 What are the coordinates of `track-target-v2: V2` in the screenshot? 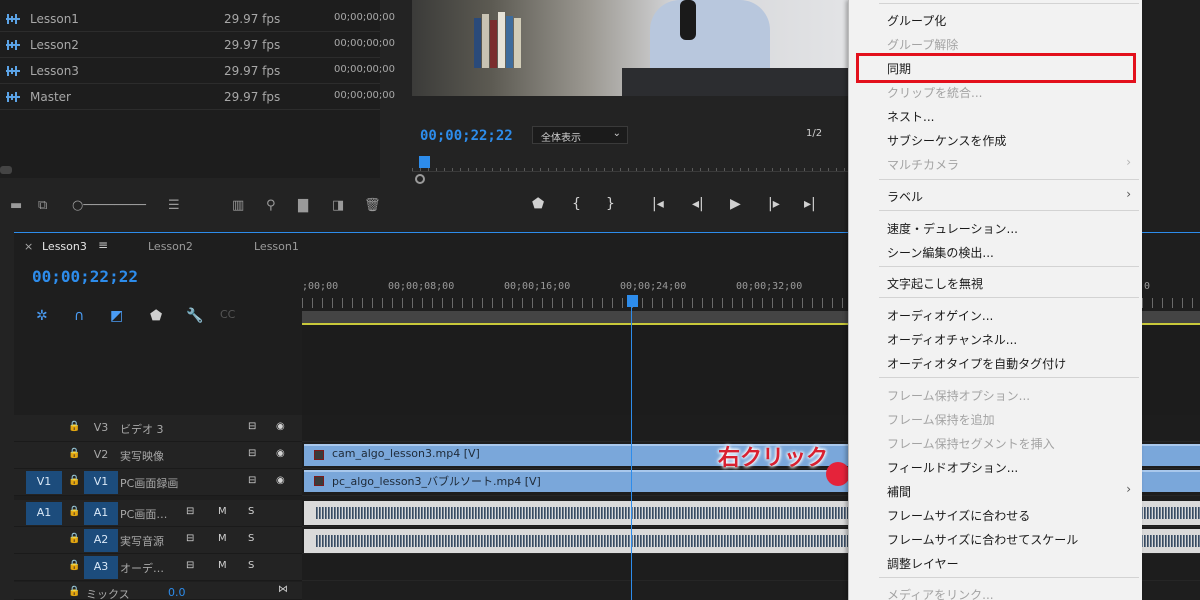 It's located at (101, 455).